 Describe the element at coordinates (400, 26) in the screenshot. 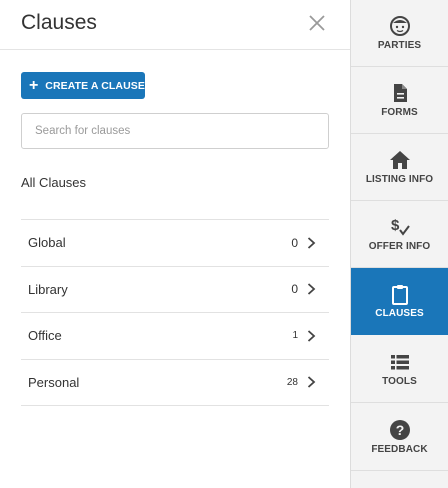

I see `face-icon` at that location.